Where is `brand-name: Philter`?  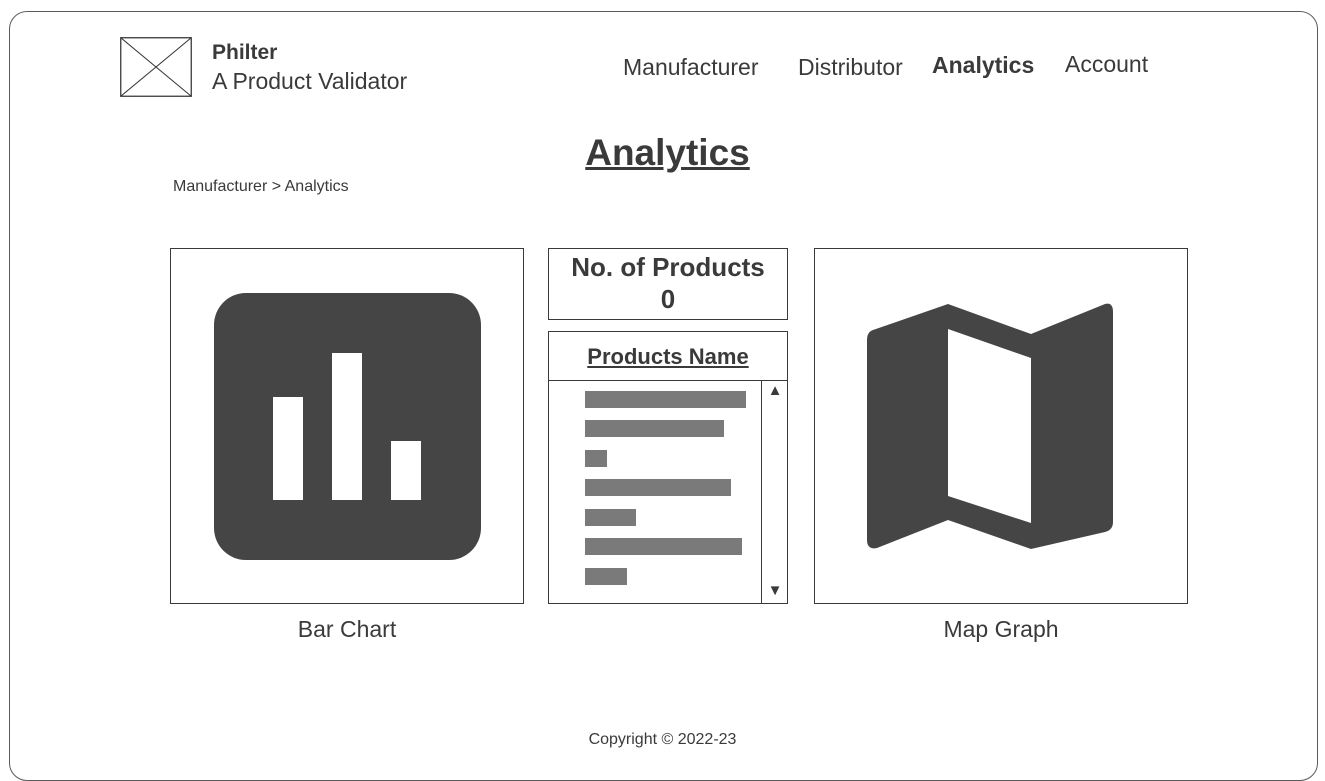 brand-name: Philter is located at coordinates (245, 52).